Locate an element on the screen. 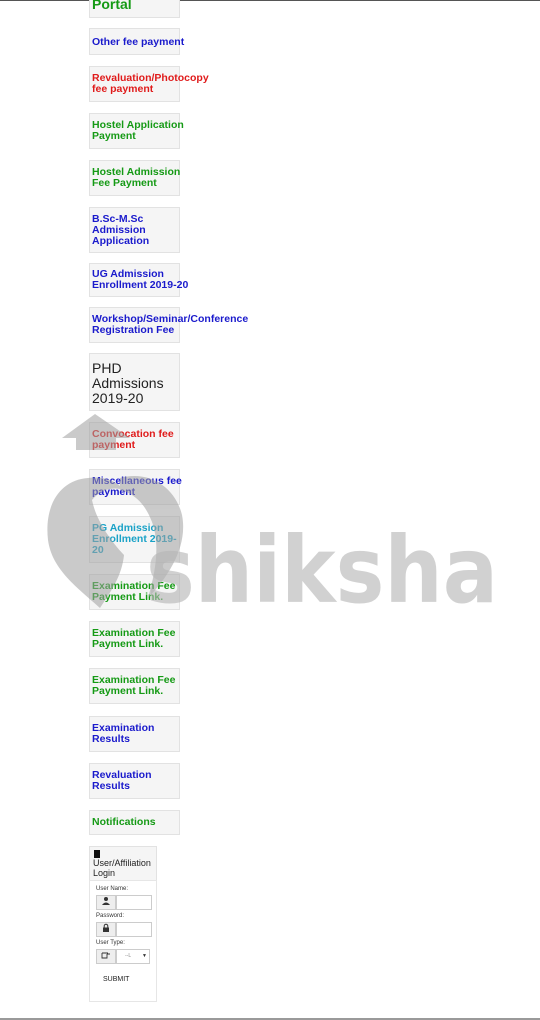 Image resolution: width=540 pixels, height=1020 pixels. chevron-down-icon: ▼ is located at coordinates (144, 956).